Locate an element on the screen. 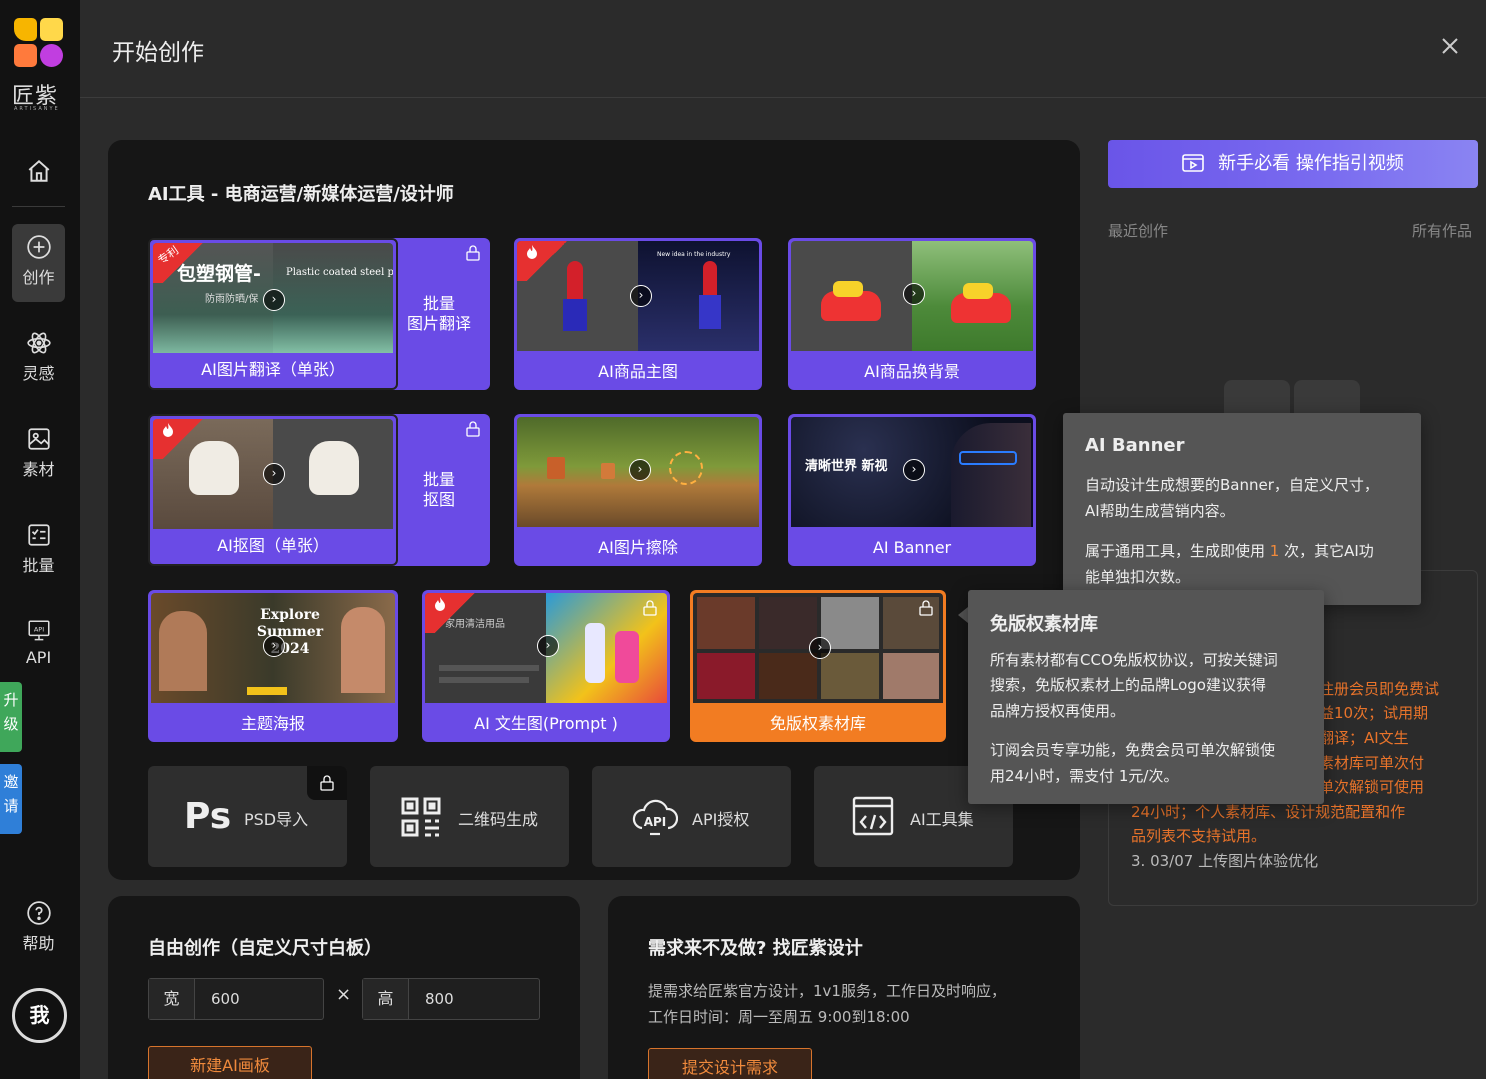 The image size is (1486, 1079). card-ai-text-to-image: 家用清洁用品 › AI 文生图(Prompt ) is located at coordinates (546, 666).